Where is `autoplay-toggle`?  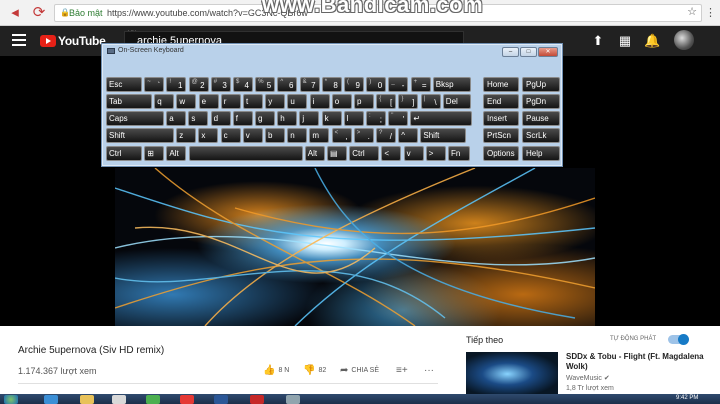
autoplay-toggle is located at coordinates (678, 339).